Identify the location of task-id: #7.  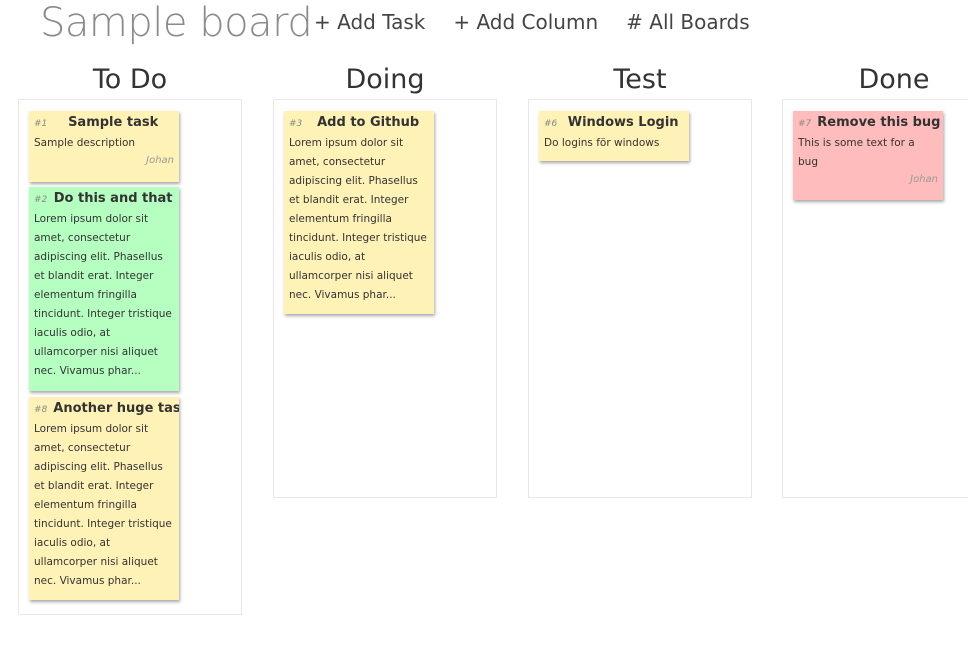
(805, 124).